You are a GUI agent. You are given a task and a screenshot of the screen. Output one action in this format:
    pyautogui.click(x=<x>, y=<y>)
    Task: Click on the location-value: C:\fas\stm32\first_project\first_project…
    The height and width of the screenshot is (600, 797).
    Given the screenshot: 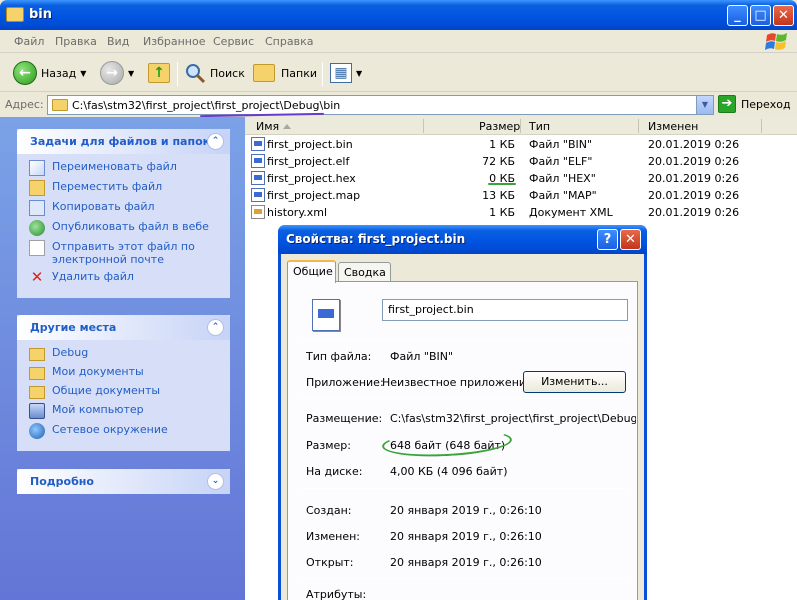 What is the action you would take?
    pyautogui.click(x=513, y=418)
    